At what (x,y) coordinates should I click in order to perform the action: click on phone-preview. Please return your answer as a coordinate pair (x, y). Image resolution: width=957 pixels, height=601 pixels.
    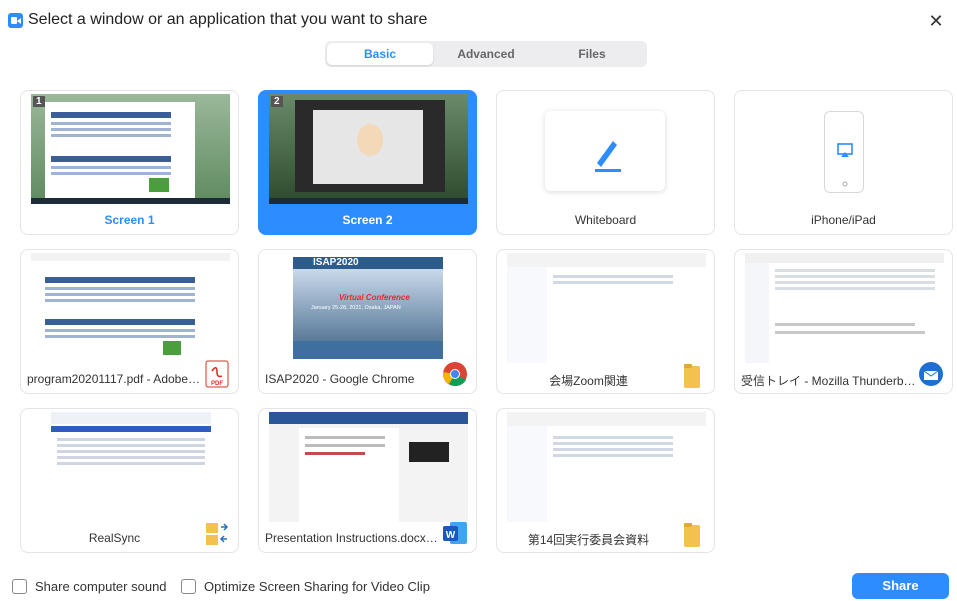
    Looking at the image, I should click on (844, 152).